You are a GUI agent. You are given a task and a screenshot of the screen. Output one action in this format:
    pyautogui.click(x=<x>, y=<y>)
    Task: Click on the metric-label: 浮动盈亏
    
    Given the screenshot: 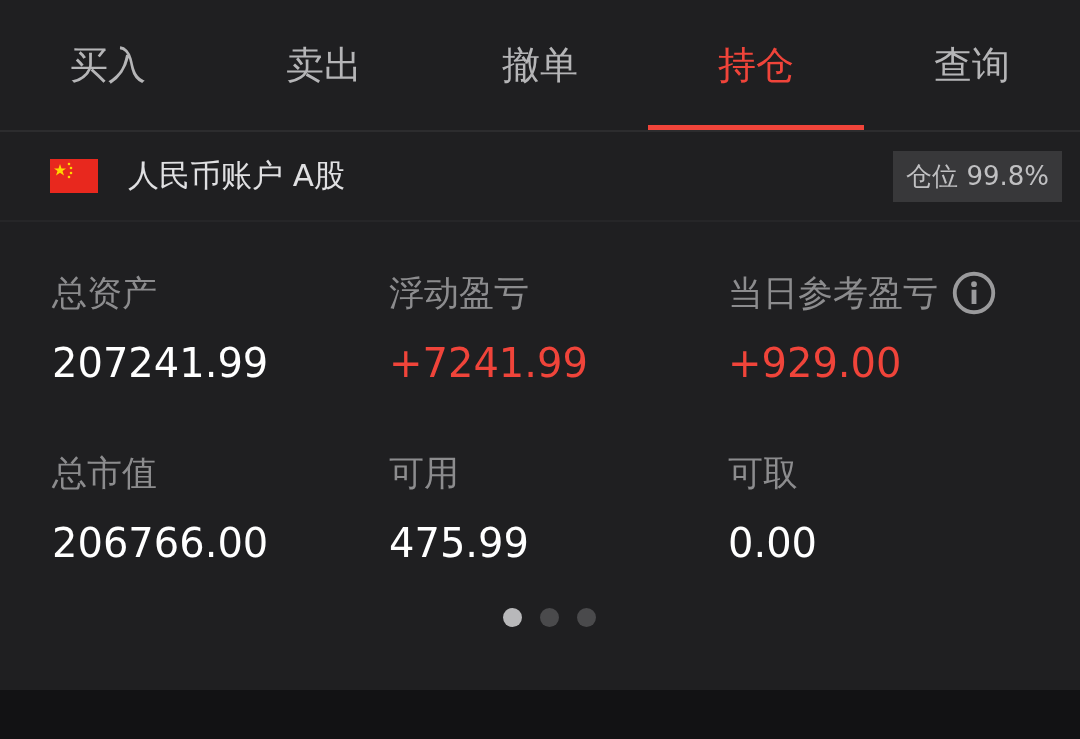 What is the action you would take?
    pyautogui.click(x=459, y=293)
    